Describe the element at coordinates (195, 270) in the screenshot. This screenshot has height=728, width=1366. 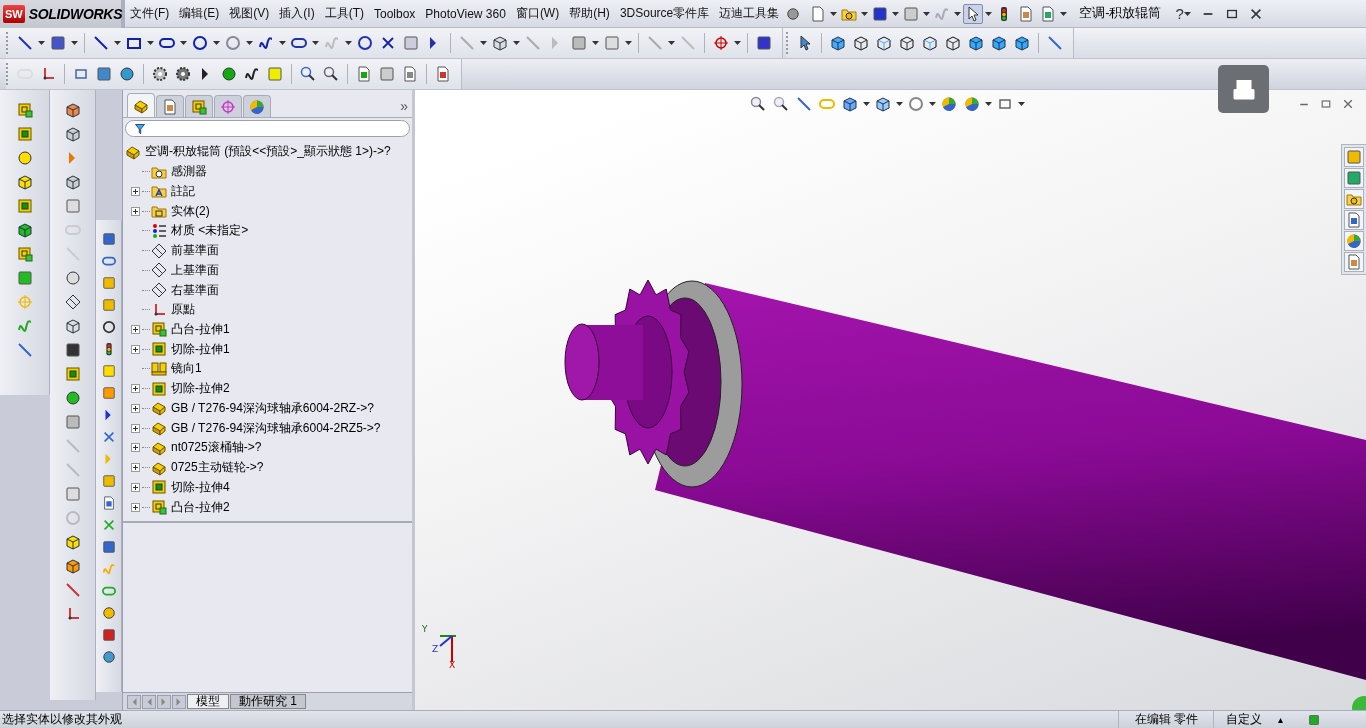
I see `tree-item: 上基準面` at that location.